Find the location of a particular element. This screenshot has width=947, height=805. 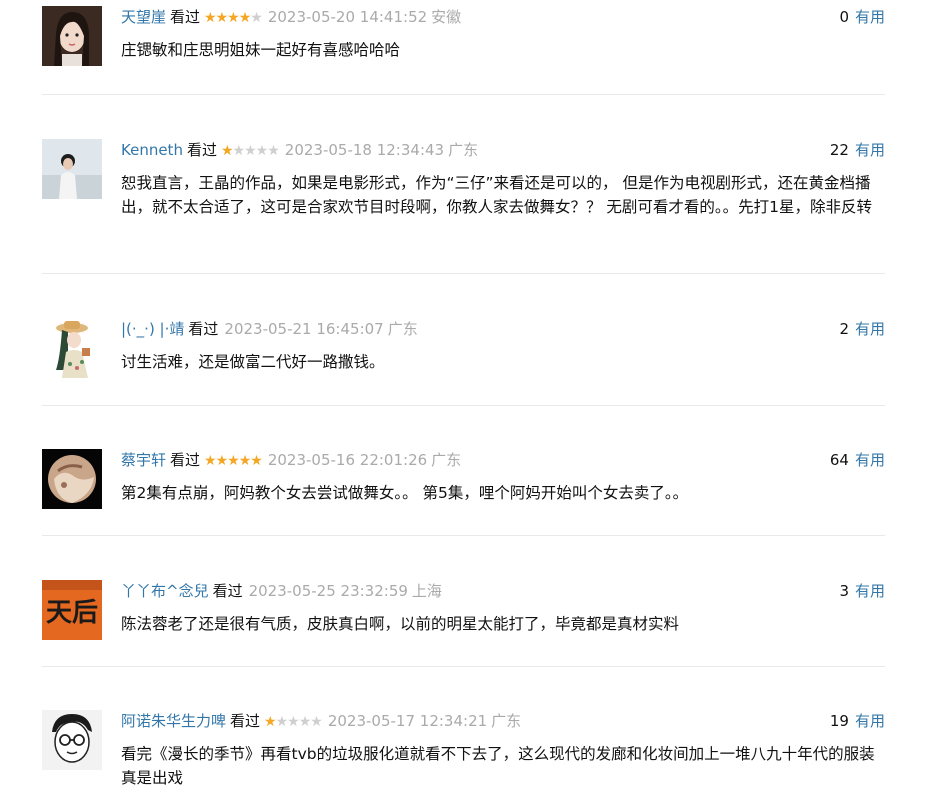

username-link: 天望崖 is located at coordinates (143, 17).